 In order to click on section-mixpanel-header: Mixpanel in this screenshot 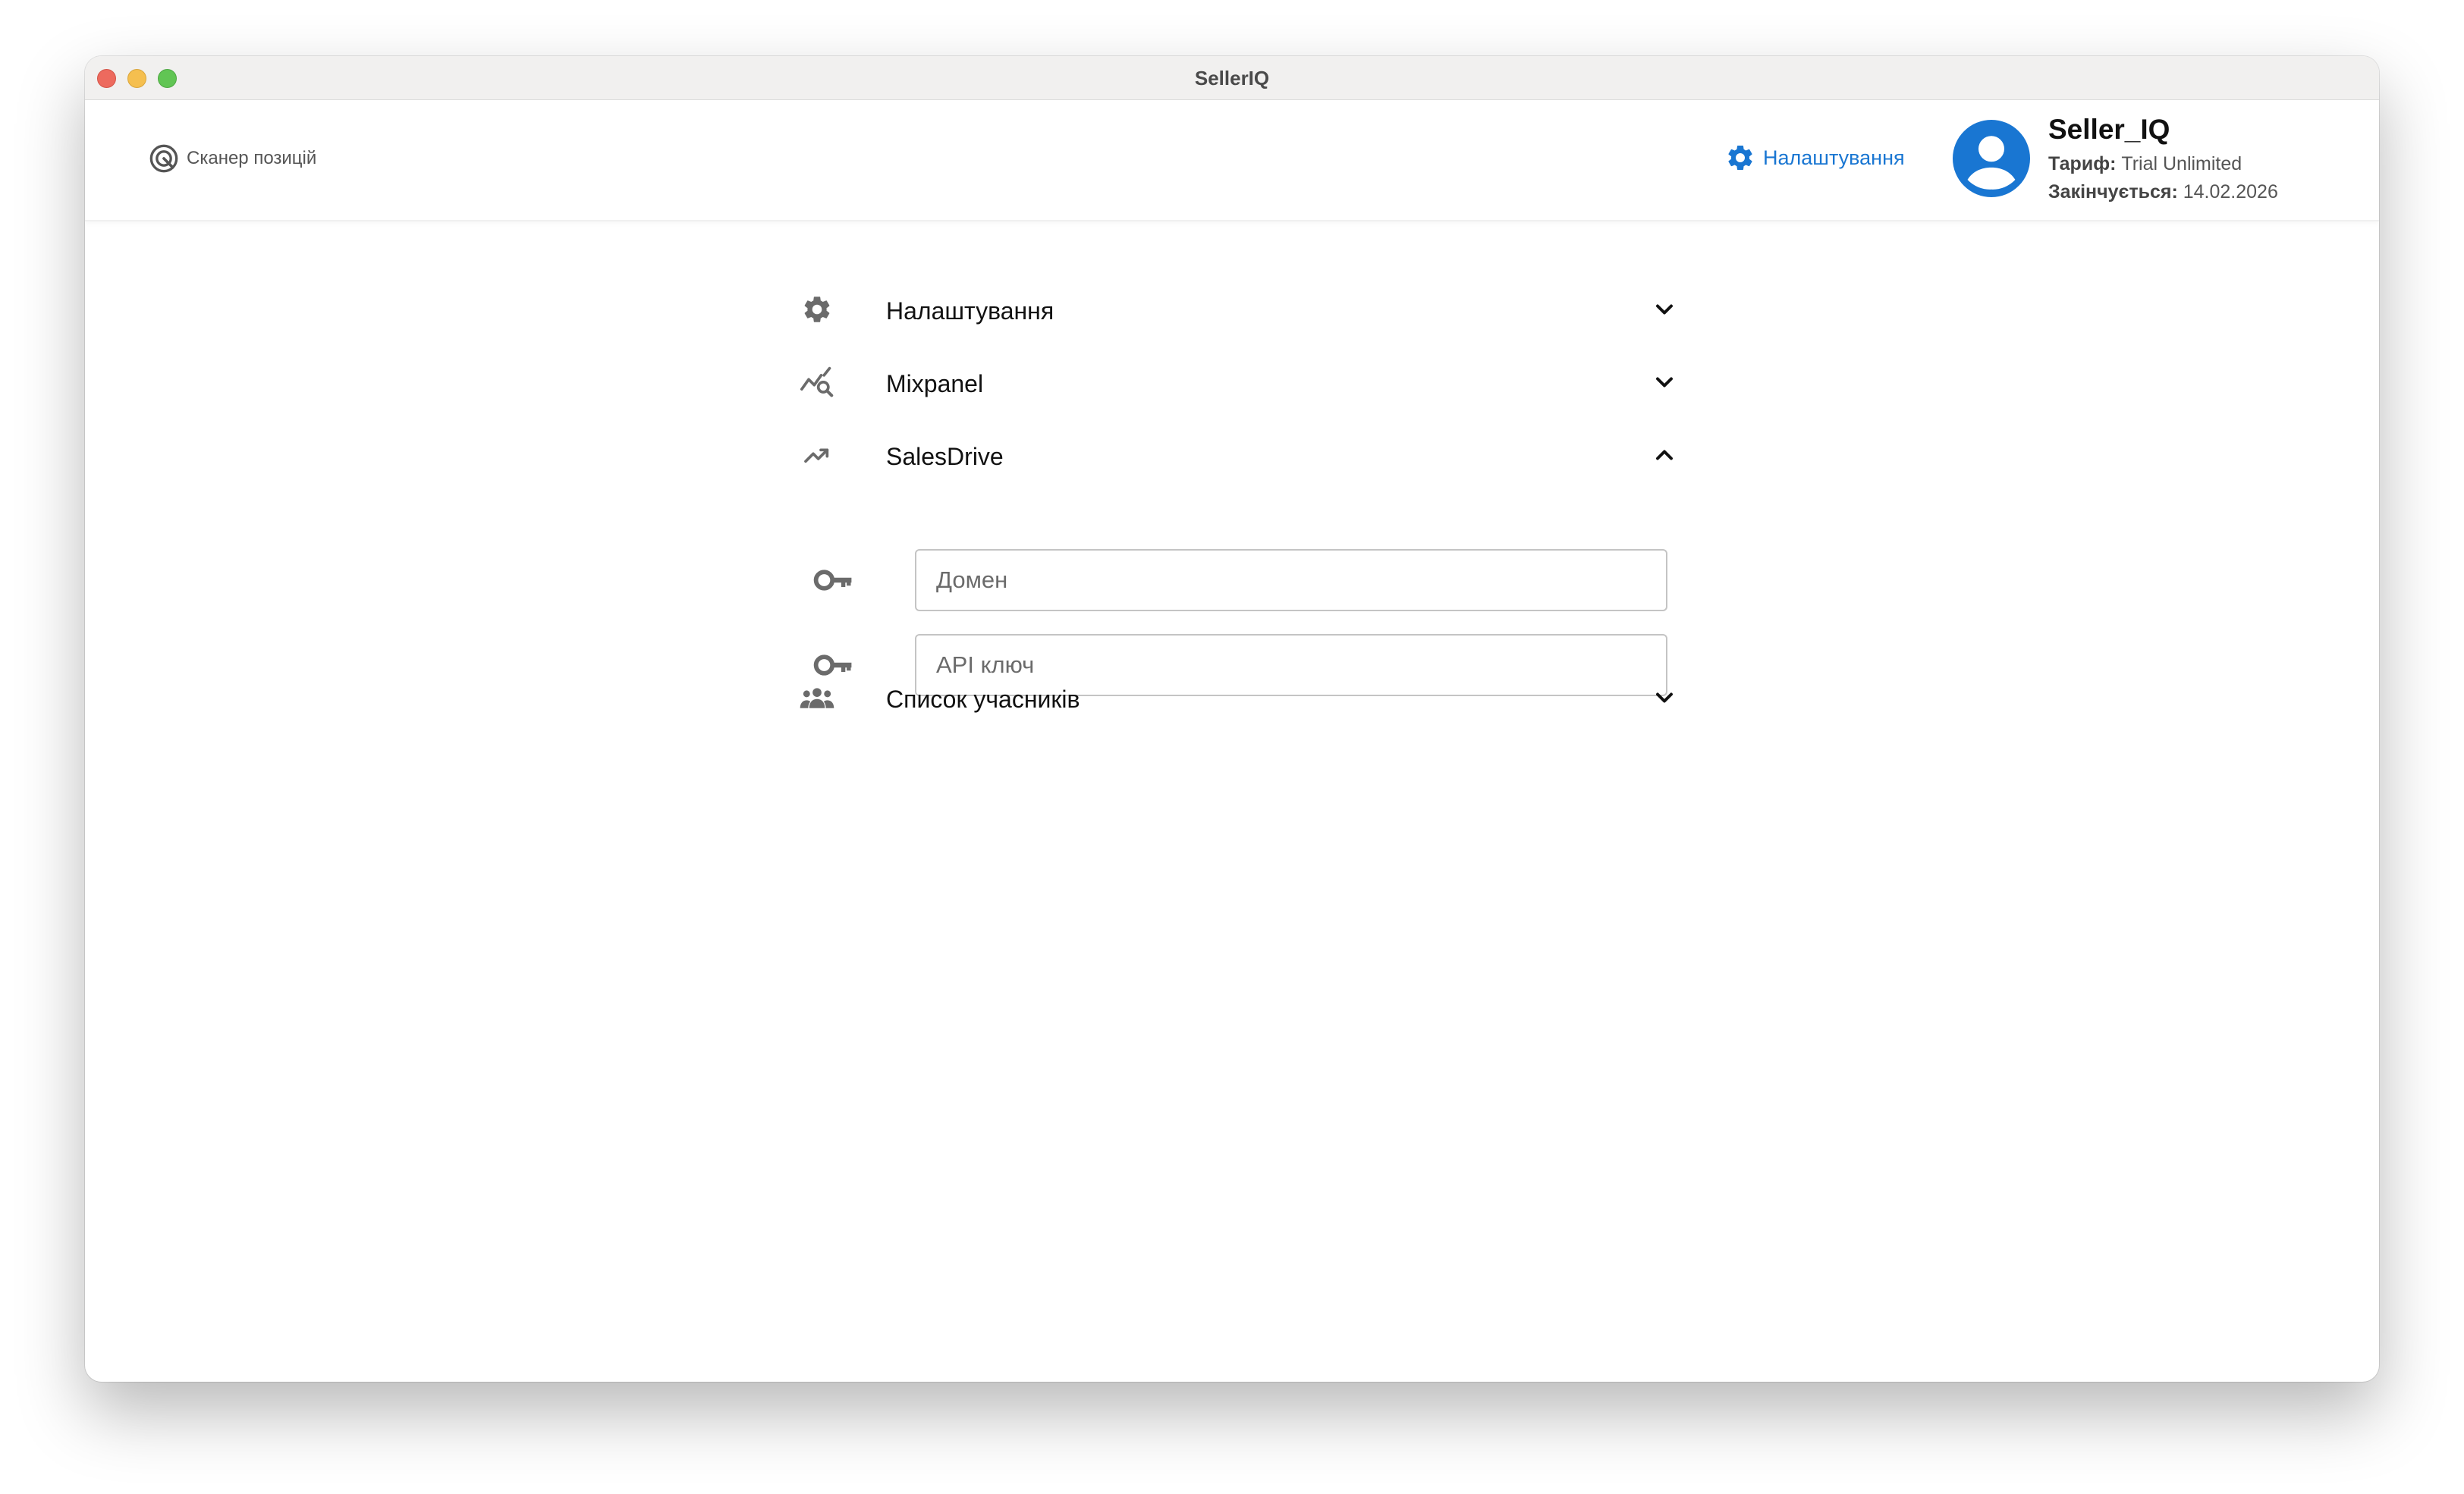, I will do `click(1238, 382)`.